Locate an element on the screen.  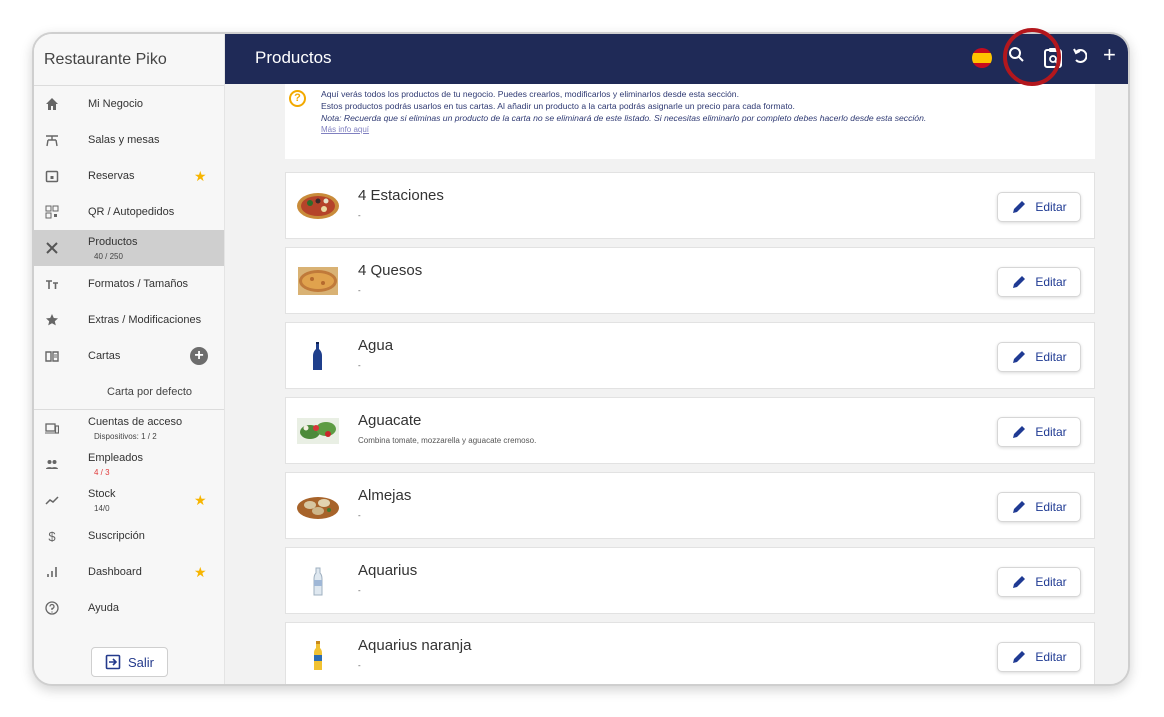
product-name: Aguacate is located at coordinates (390, 420).